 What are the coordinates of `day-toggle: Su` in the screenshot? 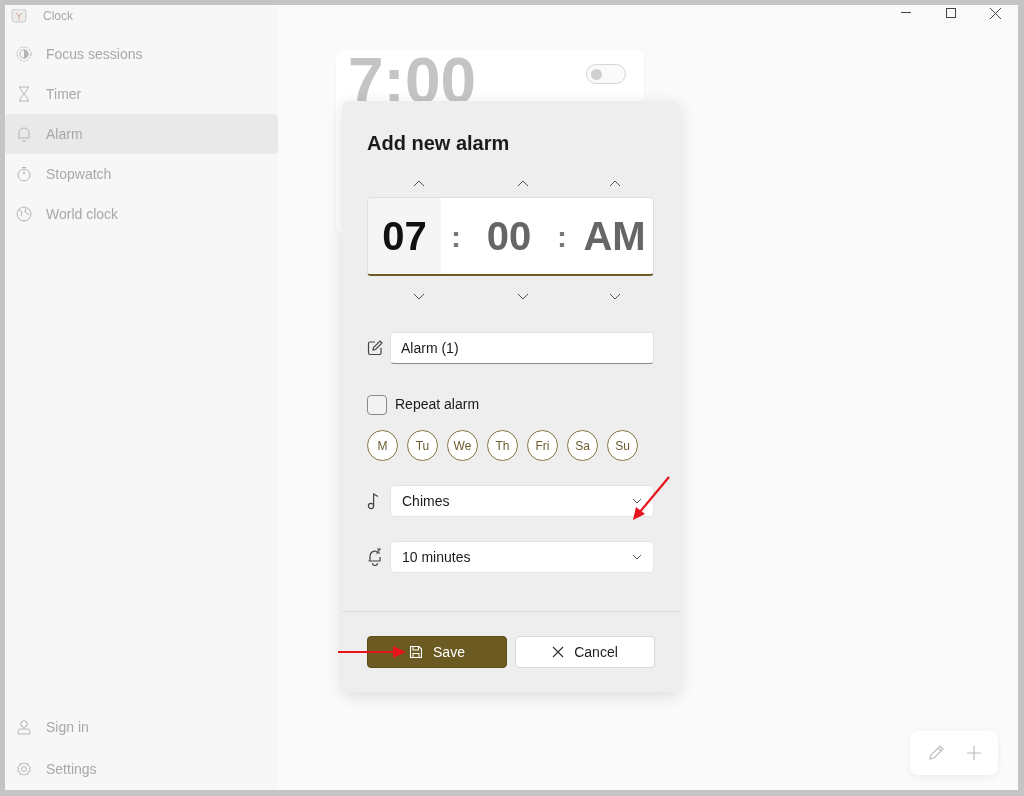 It's located at (622, 445).